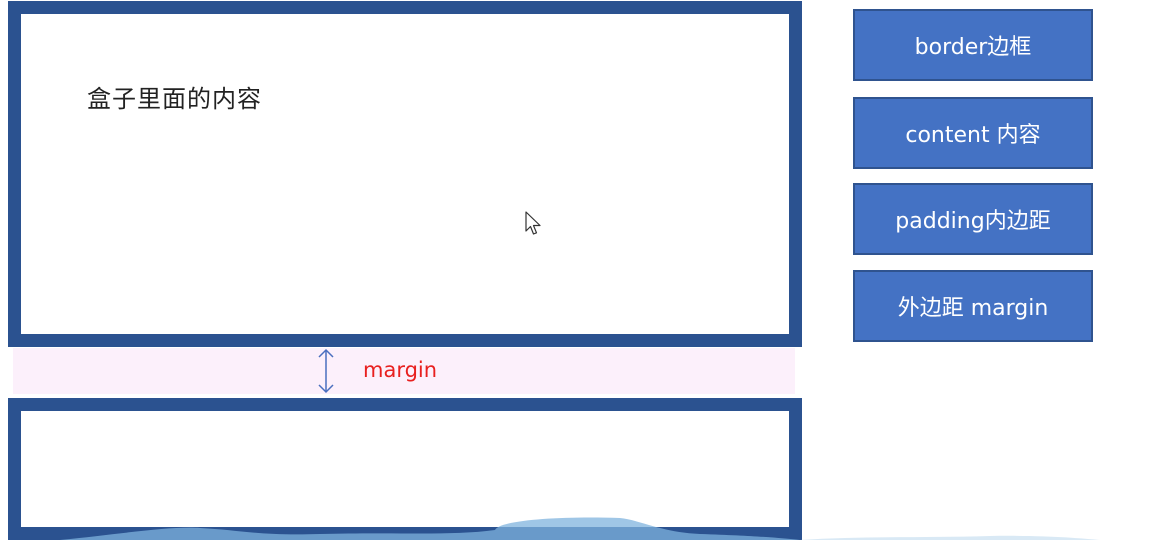  What do you see at coordinates (973, 135) in the screenshot?
I see `content-legend-label: content 内容` at bounding box center [973, 135].